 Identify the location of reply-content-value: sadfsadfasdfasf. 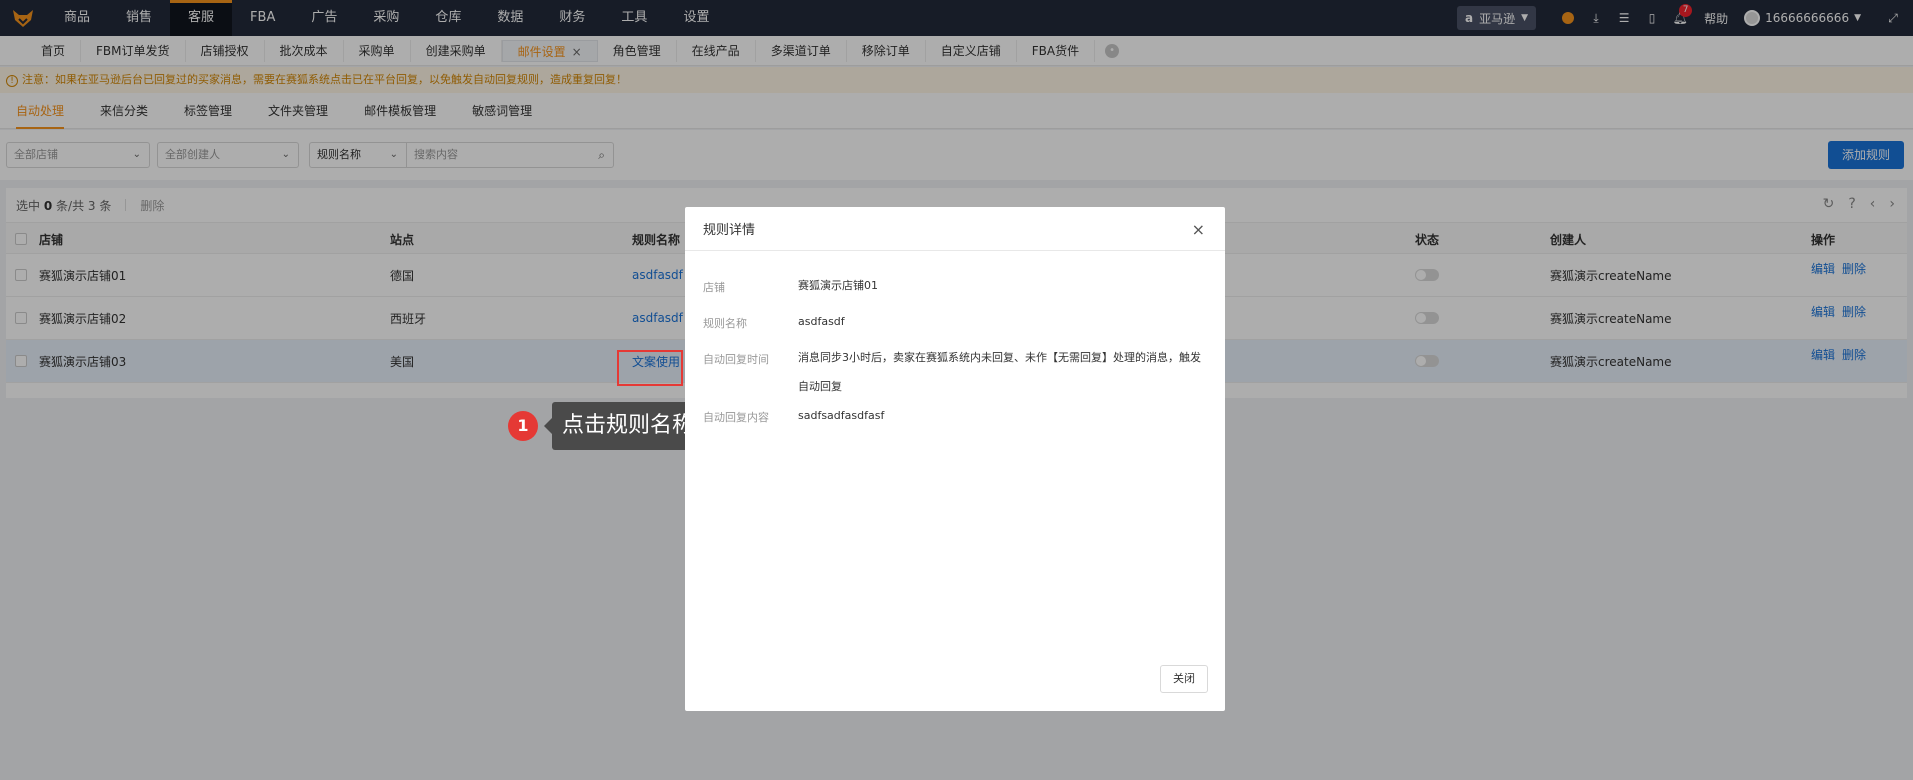
(841, 415).